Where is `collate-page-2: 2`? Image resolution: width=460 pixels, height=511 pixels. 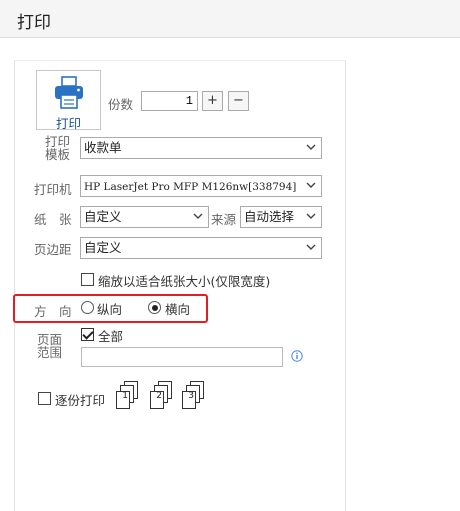
collate-page-2: 2 is located at coordinates (157, 400).